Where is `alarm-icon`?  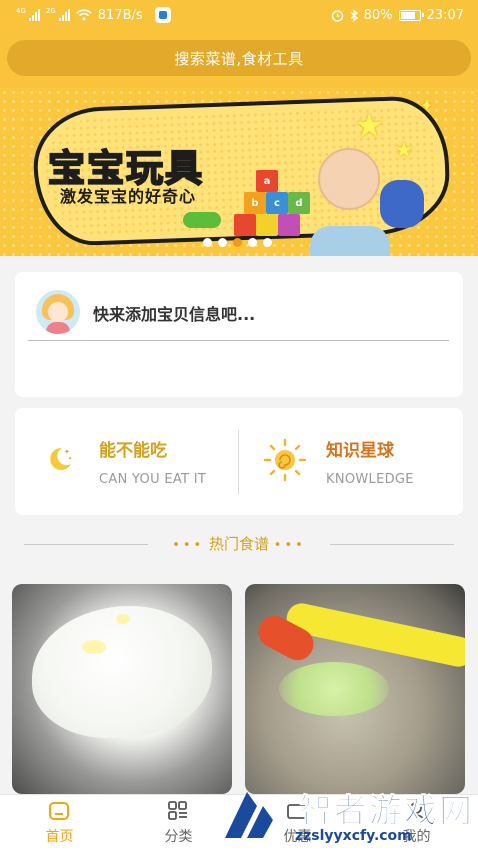 alarm-icon is located at coordinates (337, 15).